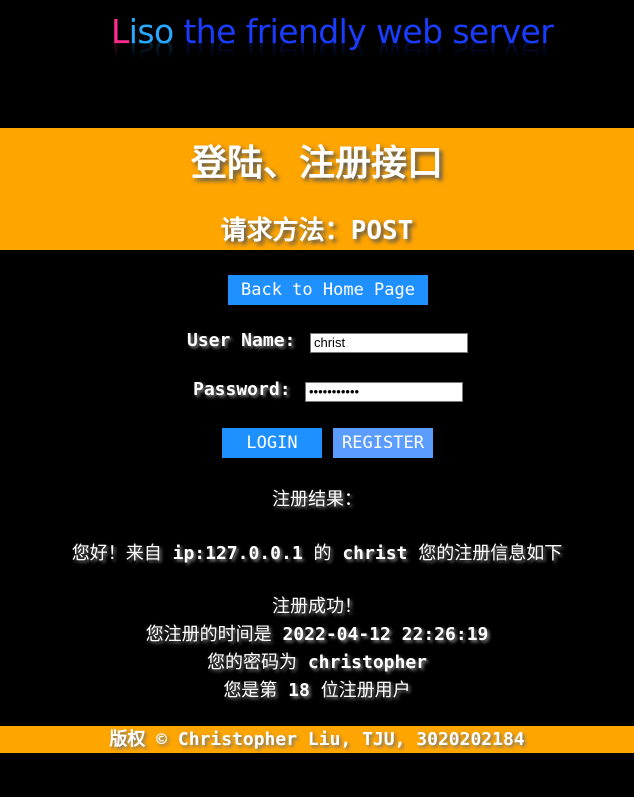 The width and height of the screenshot is (634, 797). I want to click on greeting-line: 您好！来自 ip:127.0.0.1 的 christ 您的注册信息如下, so click(317, 552).